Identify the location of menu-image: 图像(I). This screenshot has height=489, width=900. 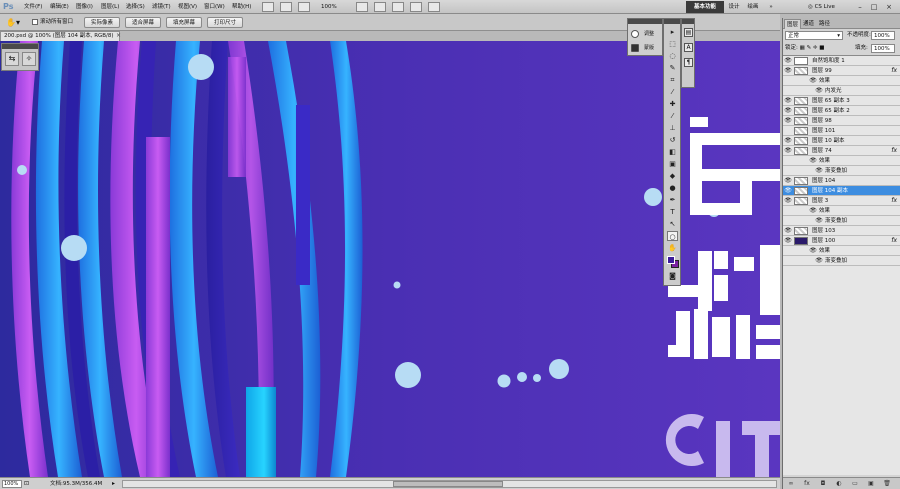
(84, 7).